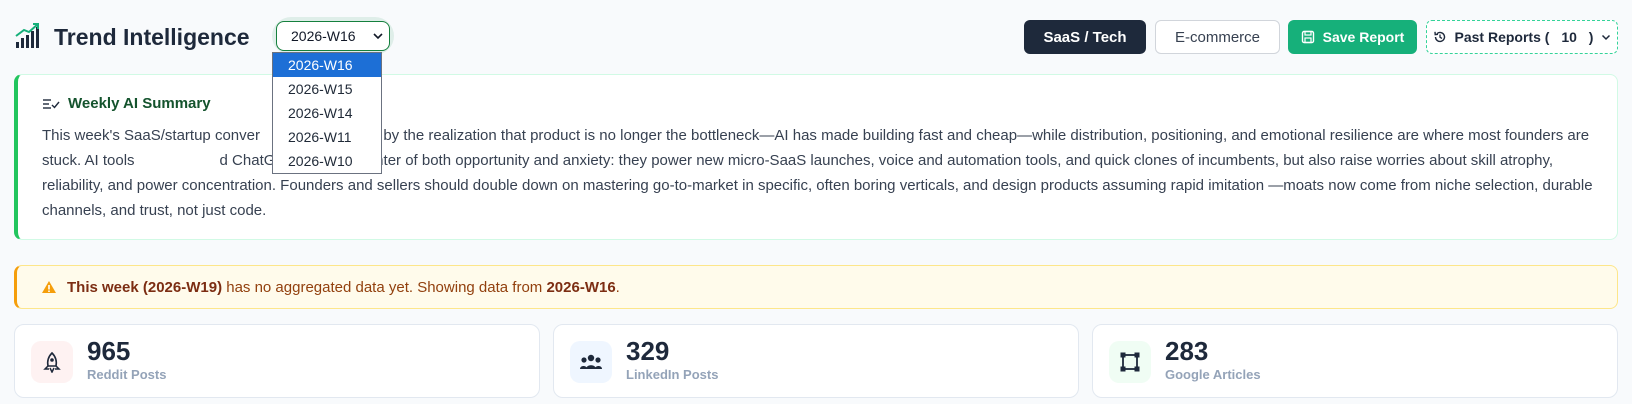 The width and height of the screenshot is (1632, 404). I want to click on save-icon, so click(1307, 37).